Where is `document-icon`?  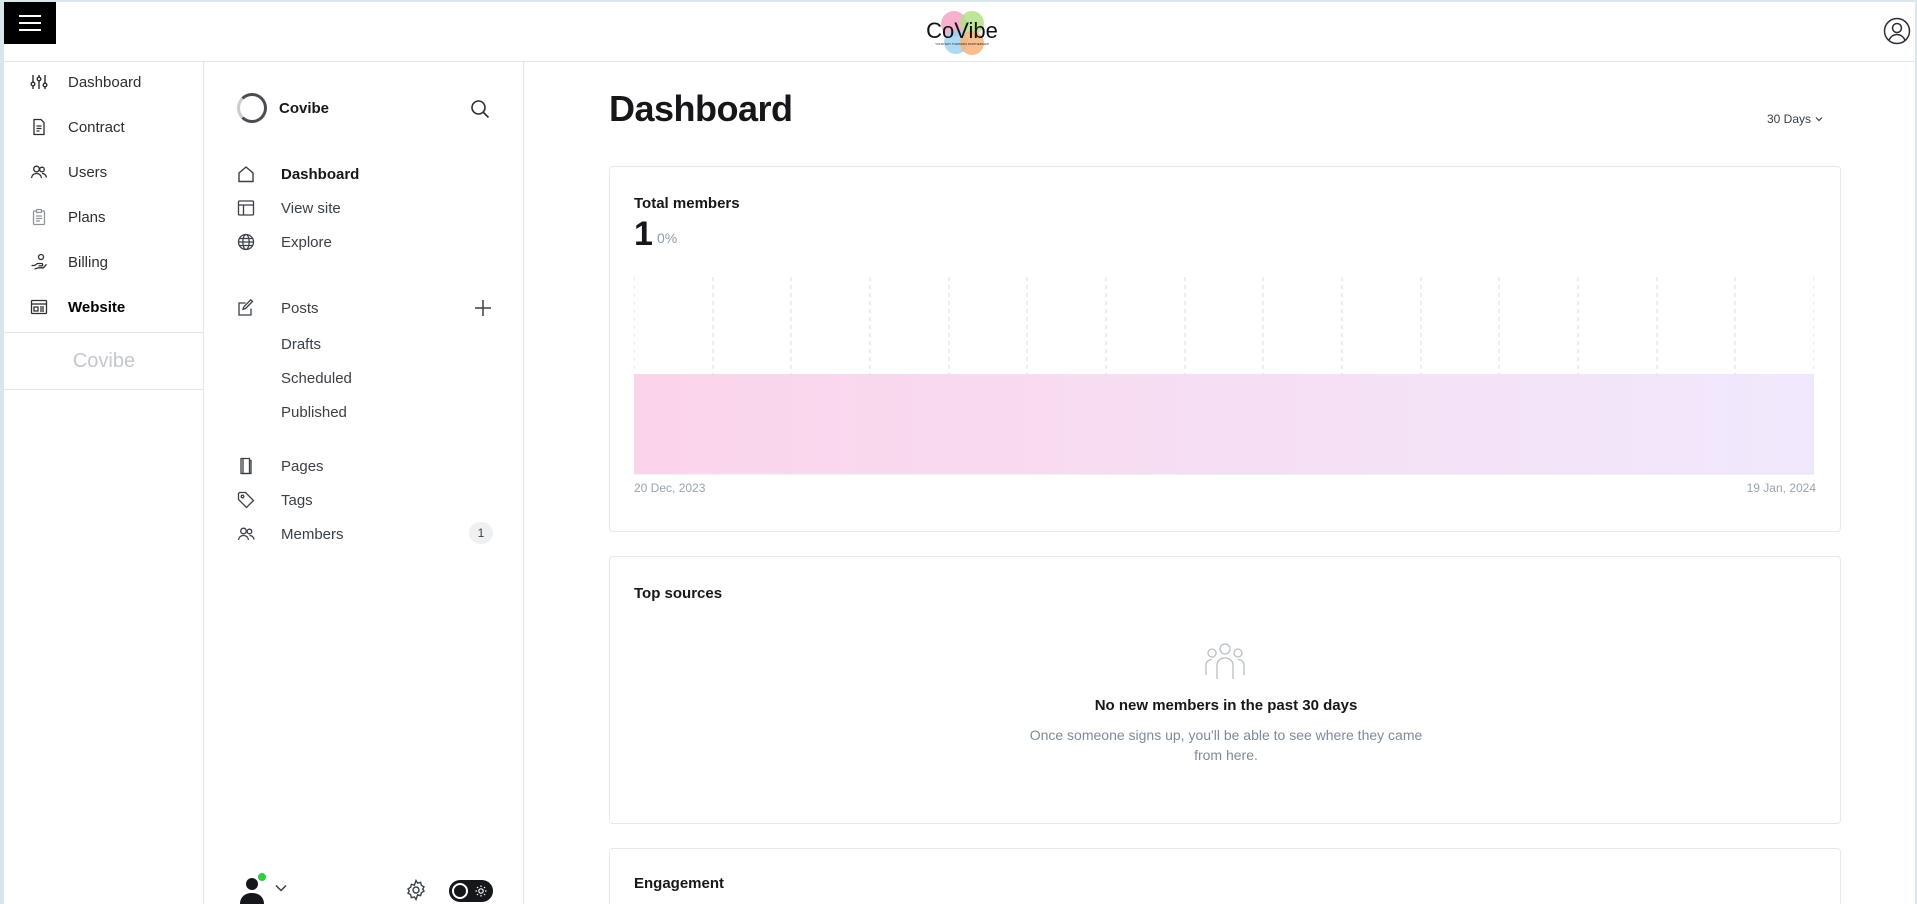 document-icon is located at coordinates (39, 127).